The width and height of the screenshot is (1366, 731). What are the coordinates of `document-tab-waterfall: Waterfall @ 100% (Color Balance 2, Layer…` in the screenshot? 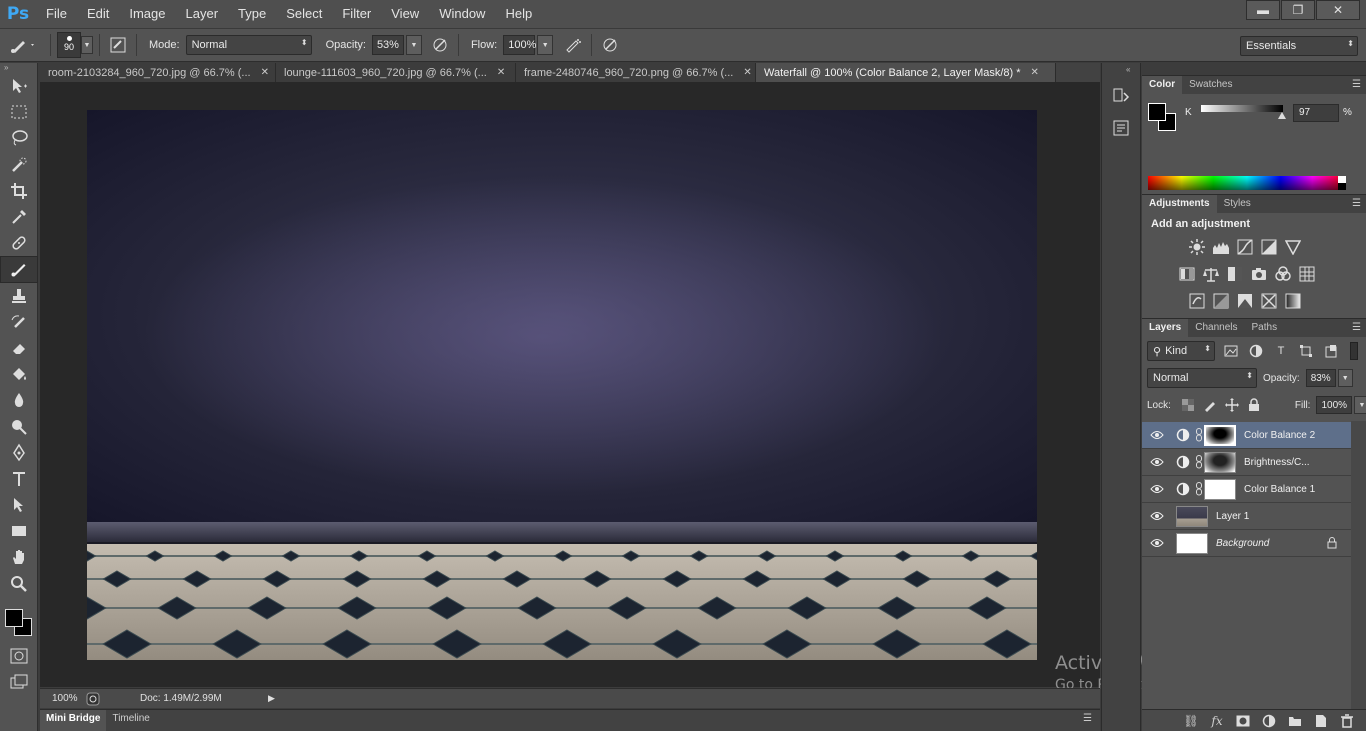 It's located at (906, 72).